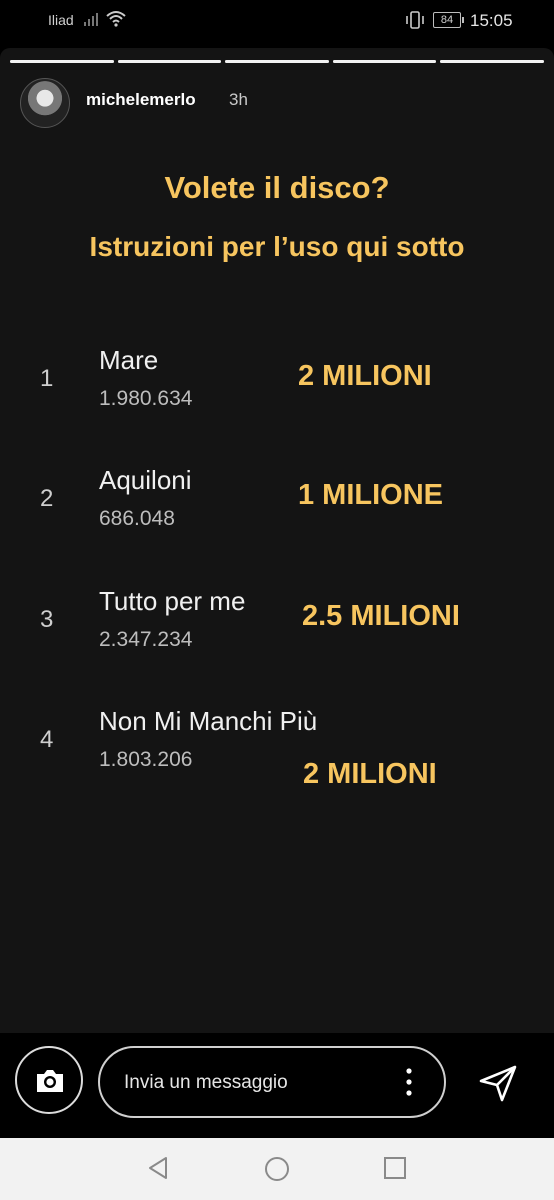 The width and height of the screenshot is (554, 1200). Describe the element at coordinates (238, 99) in the screenshot. I see `story-timestamp: 3h` at that location.